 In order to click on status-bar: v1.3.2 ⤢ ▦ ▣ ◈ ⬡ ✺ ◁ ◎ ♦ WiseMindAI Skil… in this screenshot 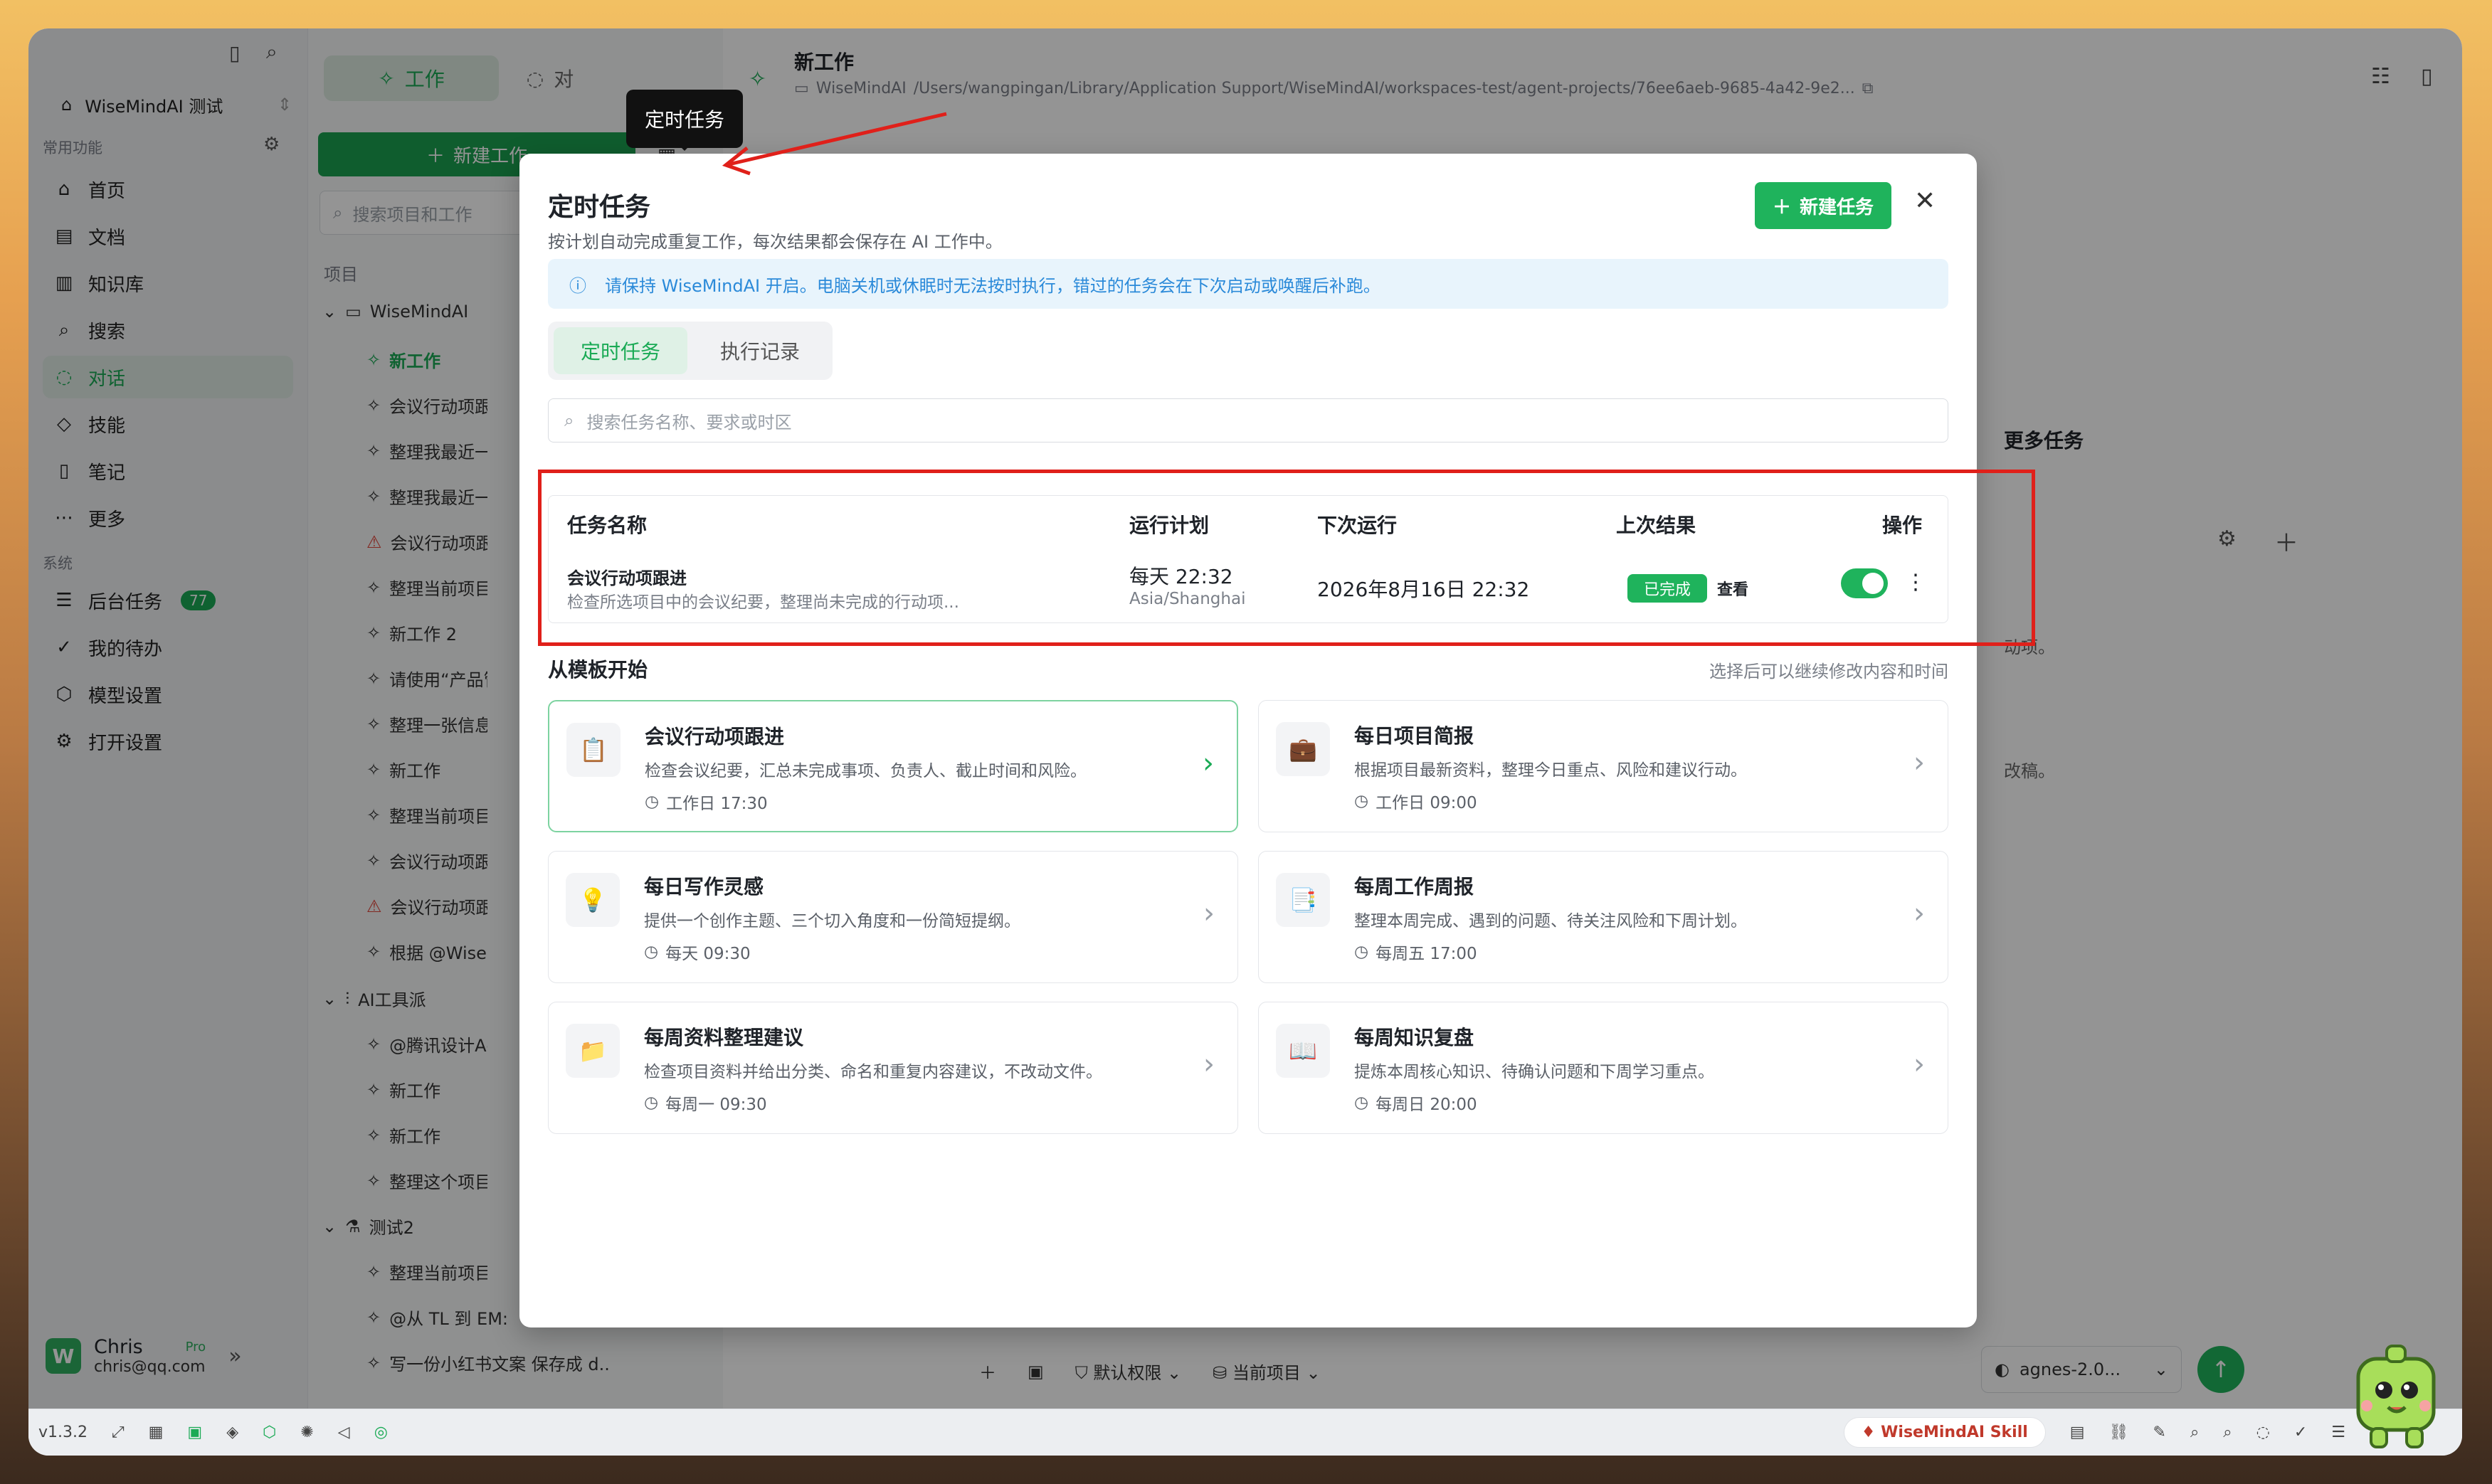, I will do `click(1245, 1432)`.